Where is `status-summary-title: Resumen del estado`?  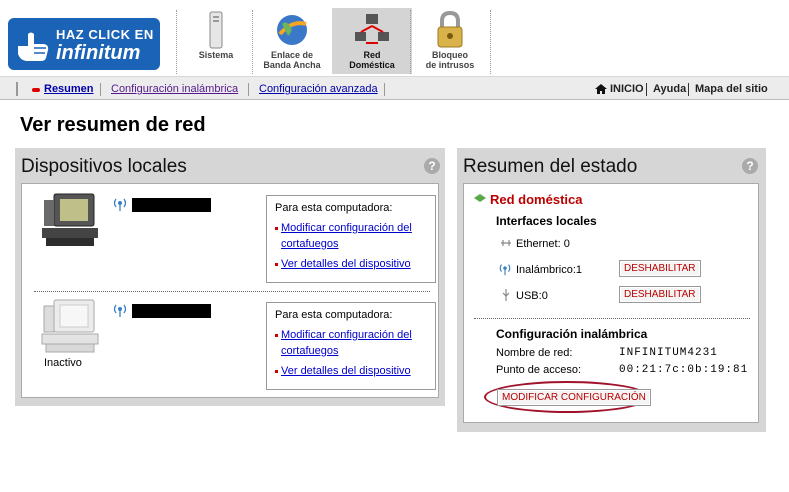 status-summary-title: Resumen del estado is located at coordinates (550, 166).